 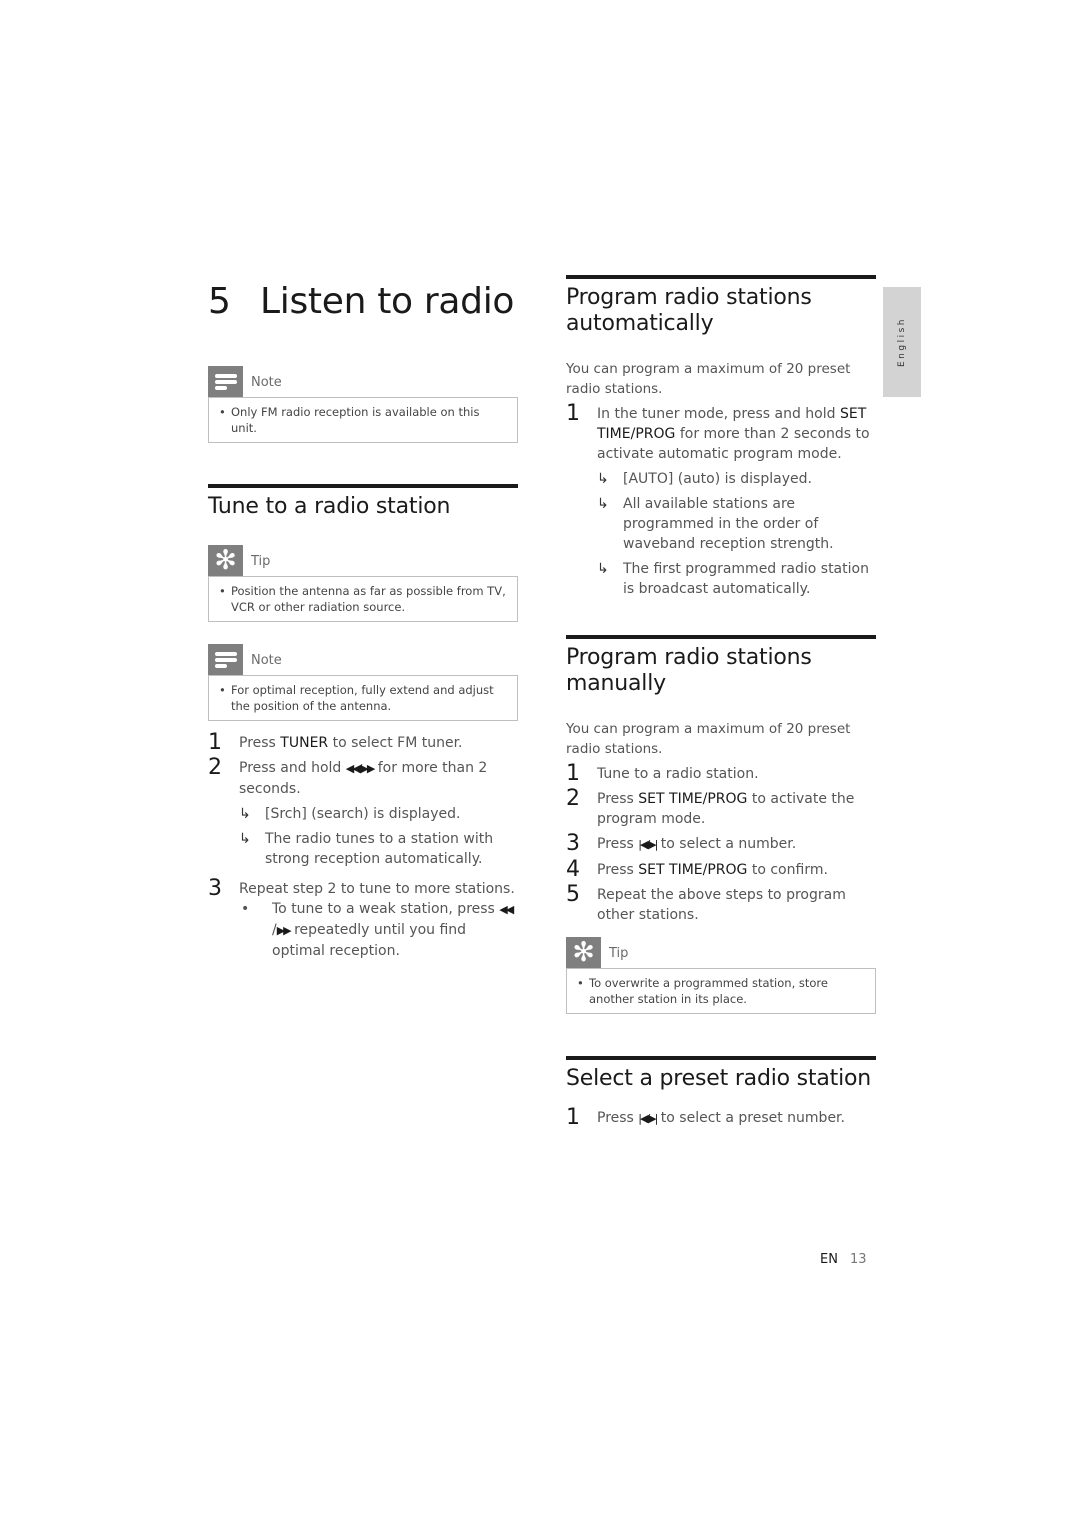 I want to click on chapter-number: 5, so click(x=219, y=301).